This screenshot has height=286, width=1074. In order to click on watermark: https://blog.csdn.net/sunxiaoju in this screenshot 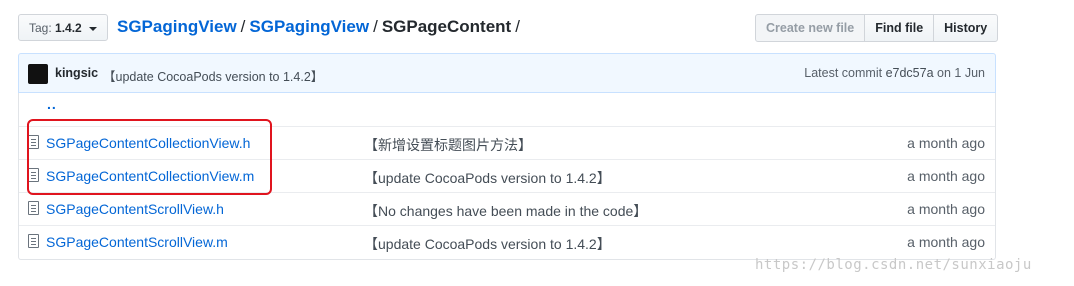, I will do `click(893, 265)`.